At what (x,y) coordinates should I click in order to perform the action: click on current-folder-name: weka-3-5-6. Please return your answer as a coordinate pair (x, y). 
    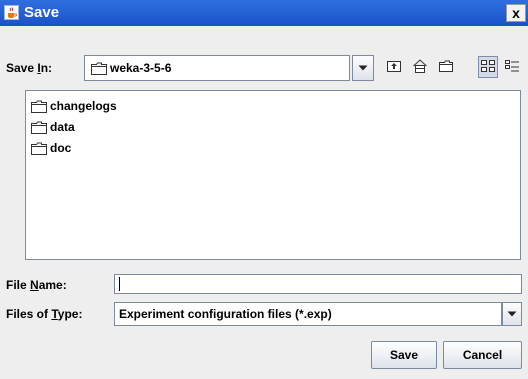
    Looking at the image, I should click on (141, 68).